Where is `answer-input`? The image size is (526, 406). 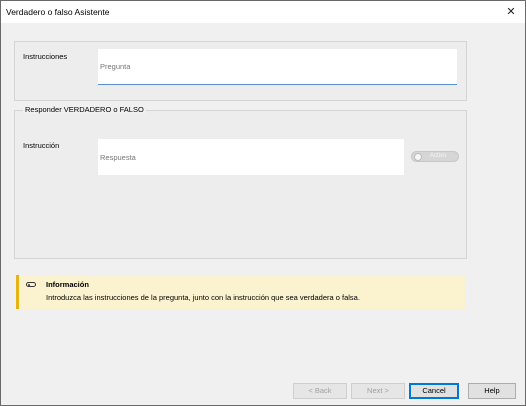 answer-input is located at coordinates (251, 157).